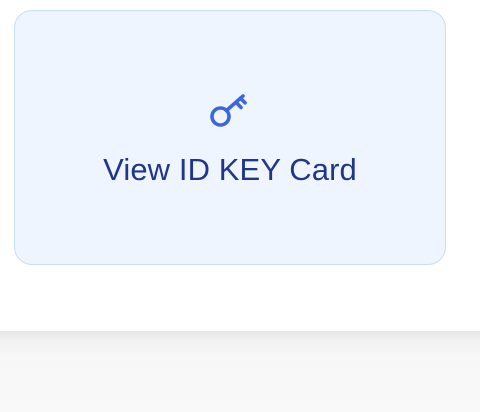 The image size is (480, 412). Describe the element at coordinates (230, 112) in the screenshot. I see `key-icon` at that location.